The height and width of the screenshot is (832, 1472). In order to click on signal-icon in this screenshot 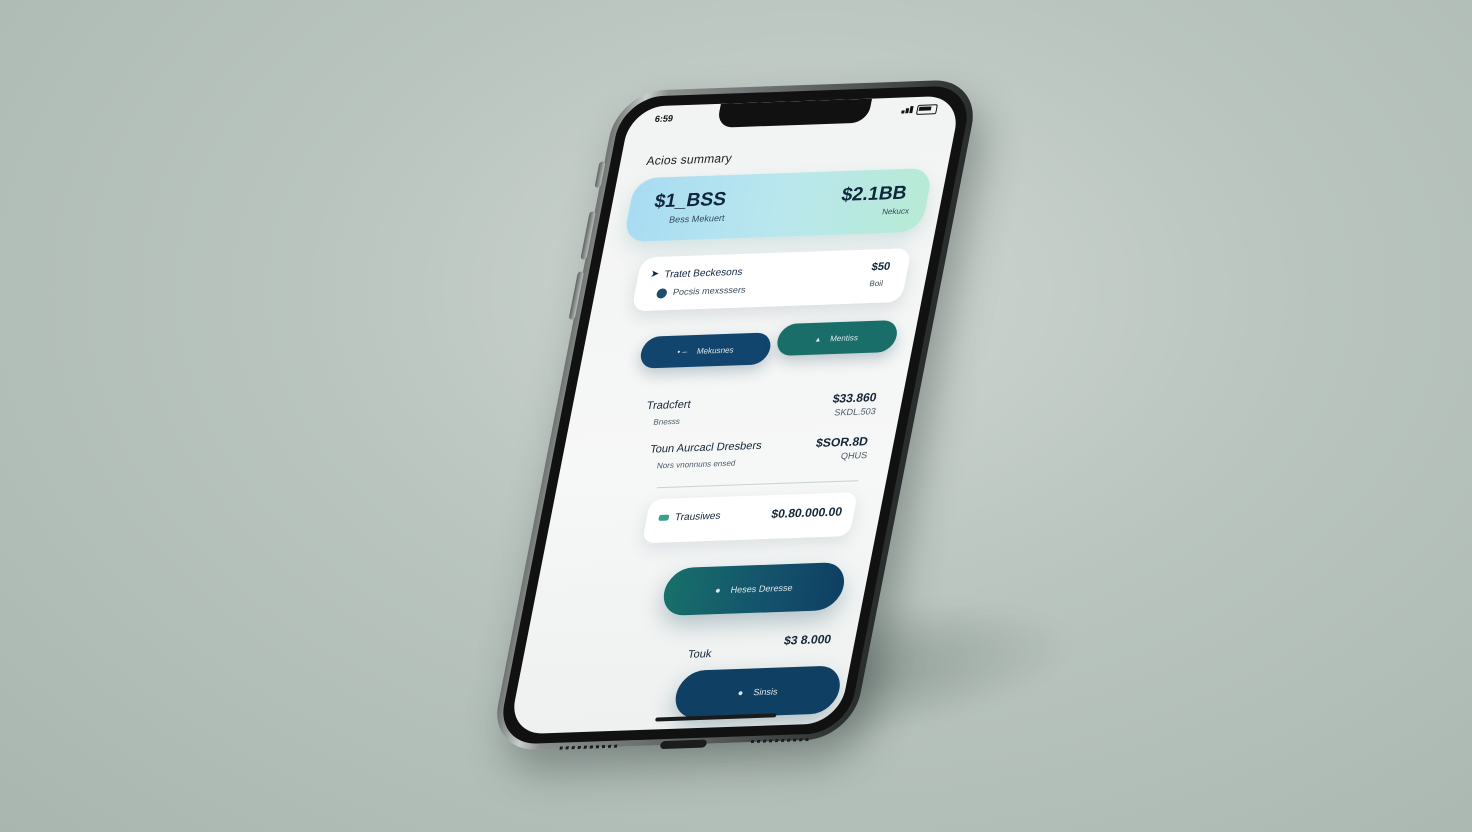, I will do `click(907, 110)`.